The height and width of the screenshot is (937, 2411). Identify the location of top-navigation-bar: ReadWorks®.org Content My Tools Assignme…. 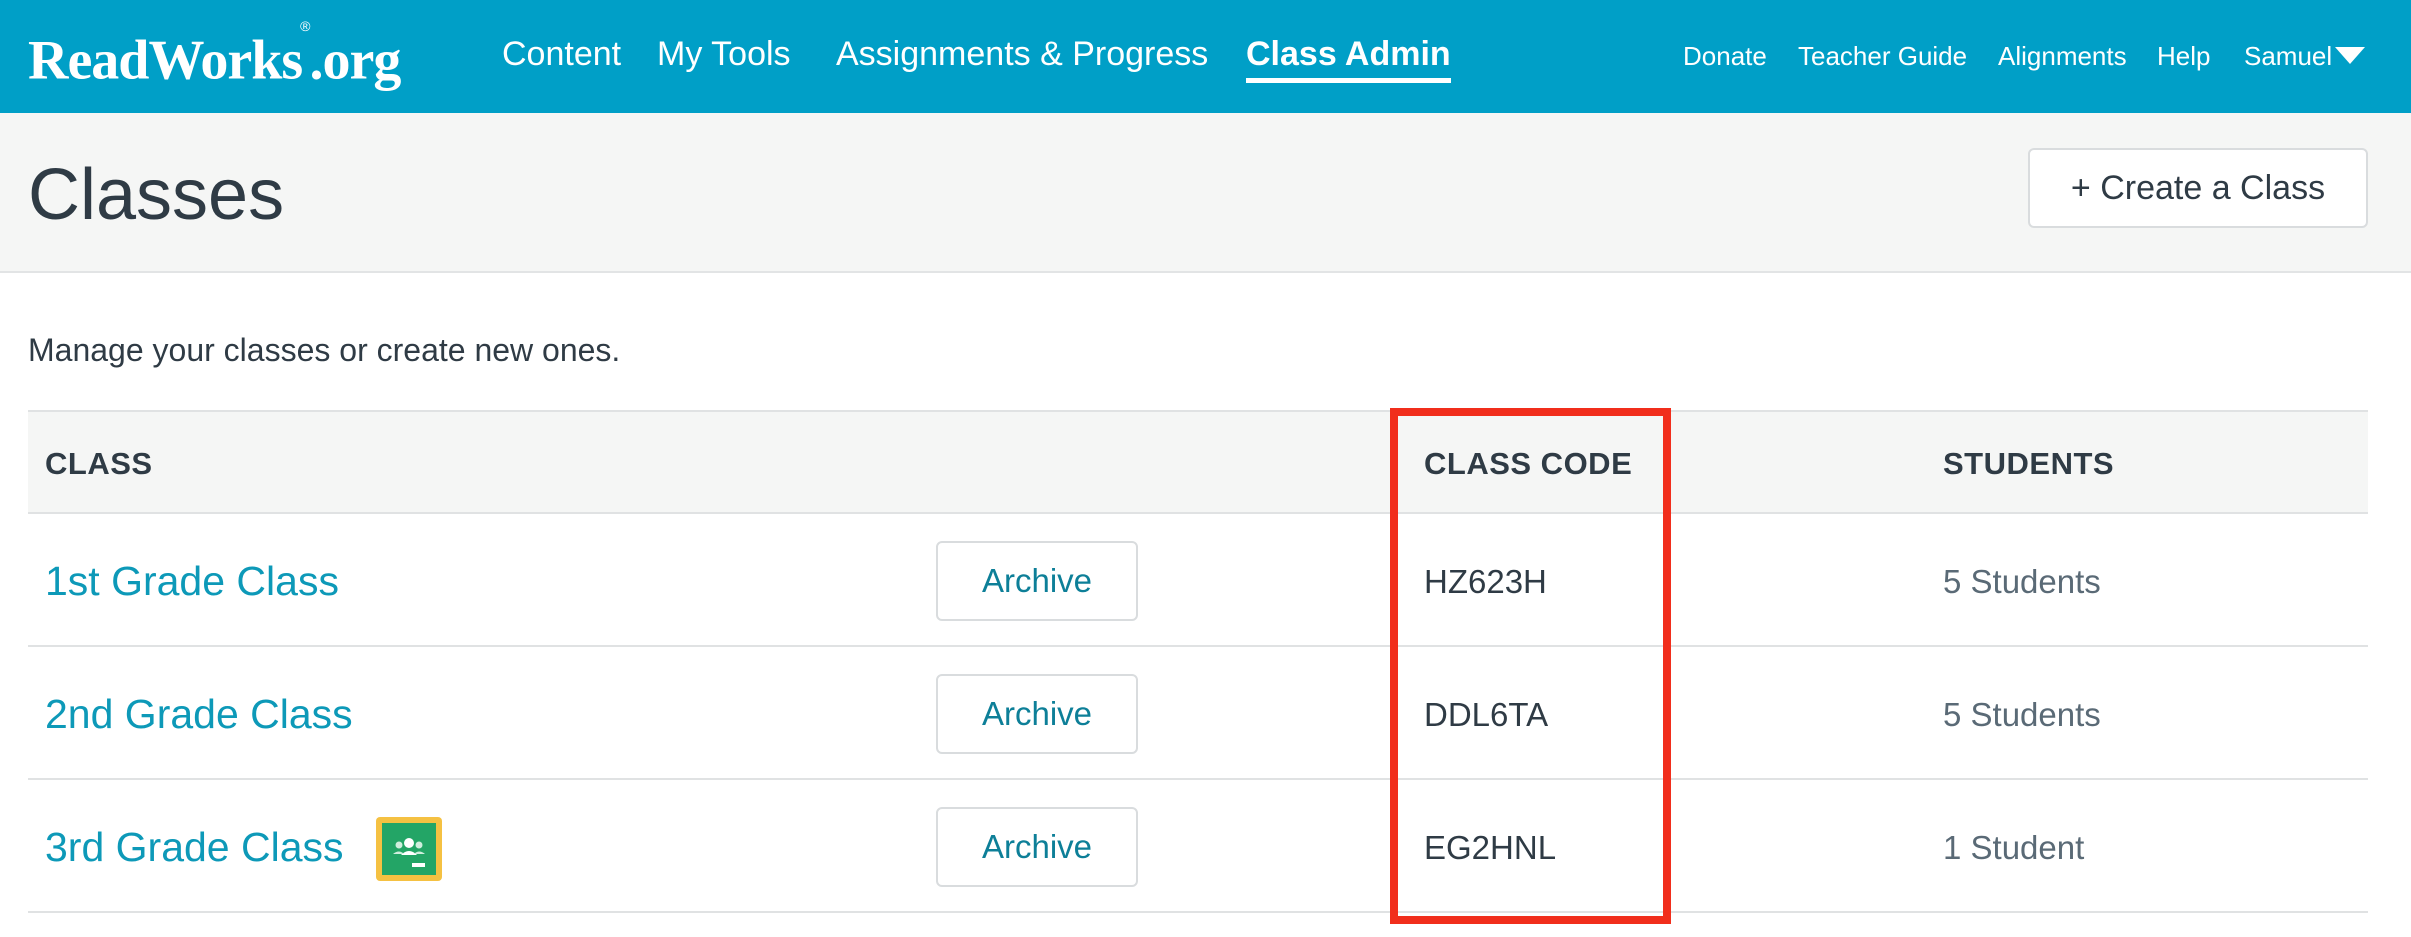
(1205, 56).